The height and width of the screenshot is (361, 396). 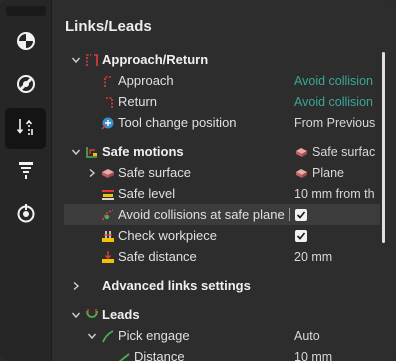 What do you see at coordinates (224, 235) in the screenshot?
I see `row-check-workpiece: Check workpiece` at bounding box center [224, 235].